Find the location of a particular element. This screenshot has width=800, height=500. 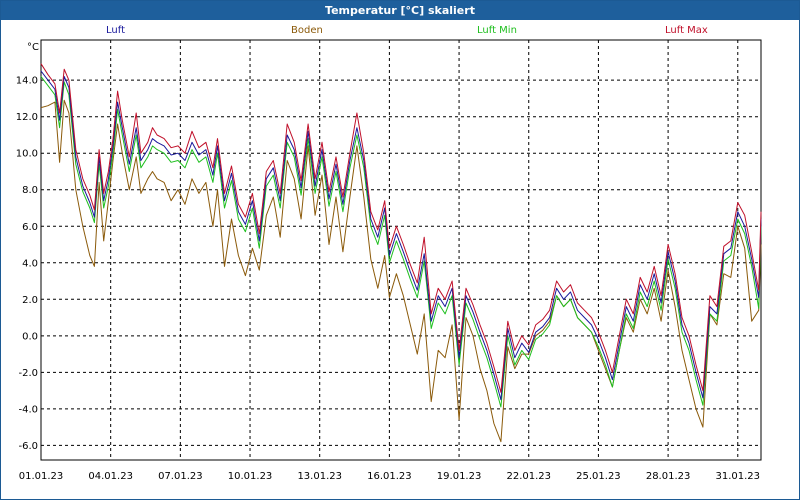

x-tick-label: 07.01.23 is located at coordinates (180, 476).